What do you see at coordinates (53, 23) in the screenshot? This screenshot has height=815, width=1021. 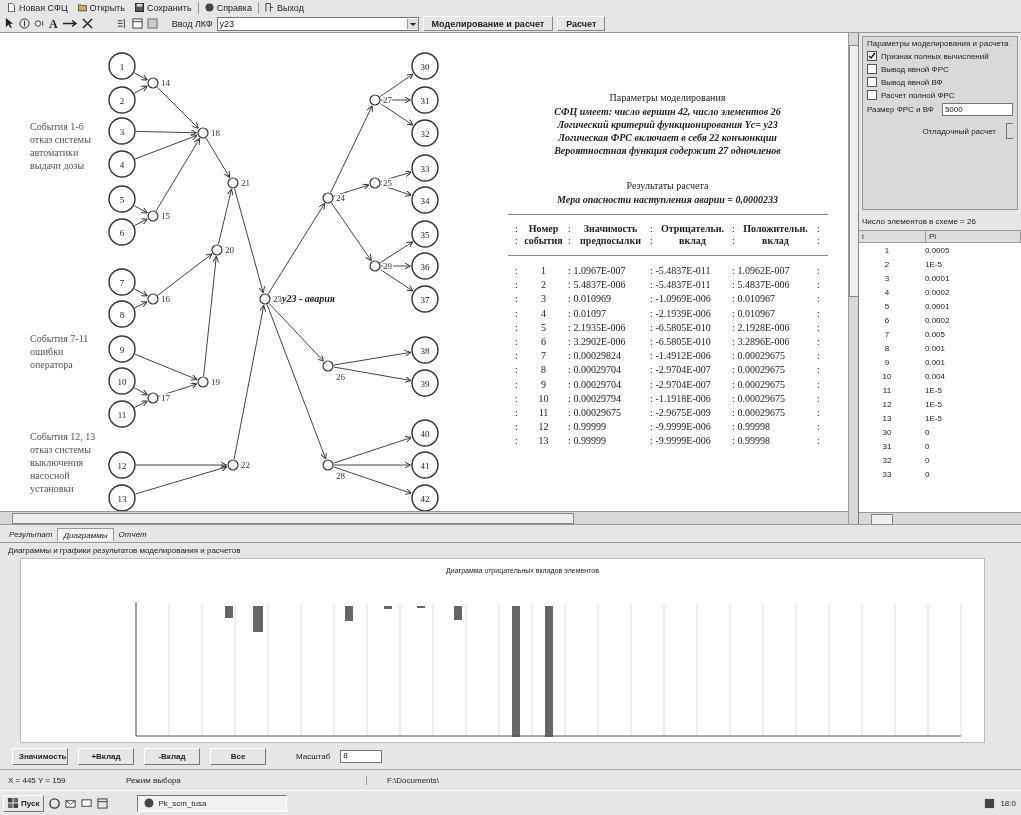 I see `text-tool: A` at bounding box center [53, 23].